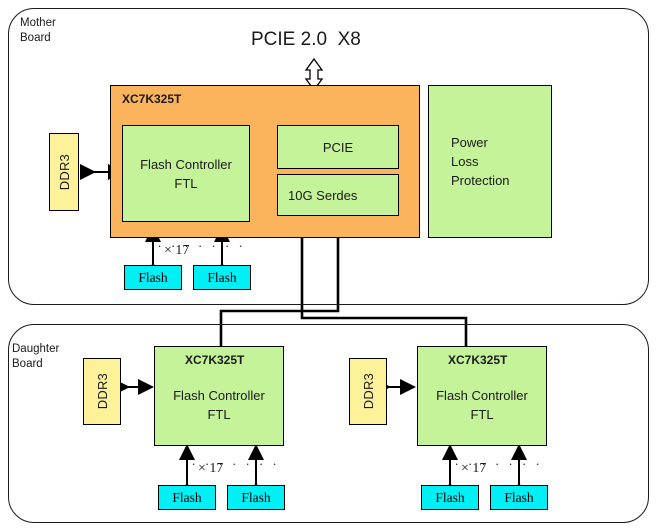  I want to click on pcie-caption: PCIE 2.0 X8, so click(306, 39).